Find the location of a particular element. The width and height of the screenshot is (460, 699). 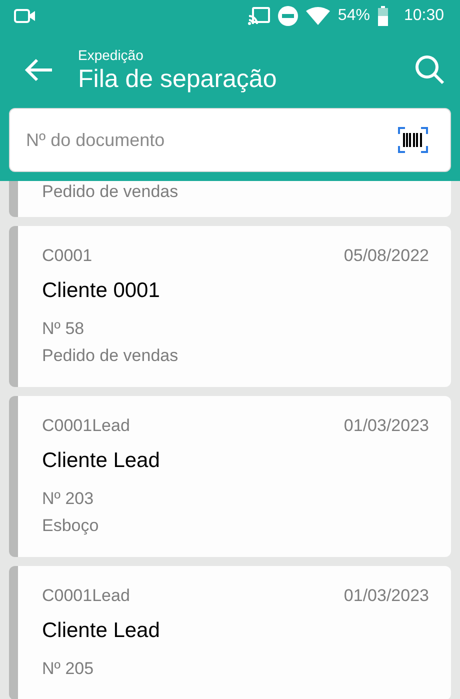

barcode-scan-icon is located at coordinates (413, 140).